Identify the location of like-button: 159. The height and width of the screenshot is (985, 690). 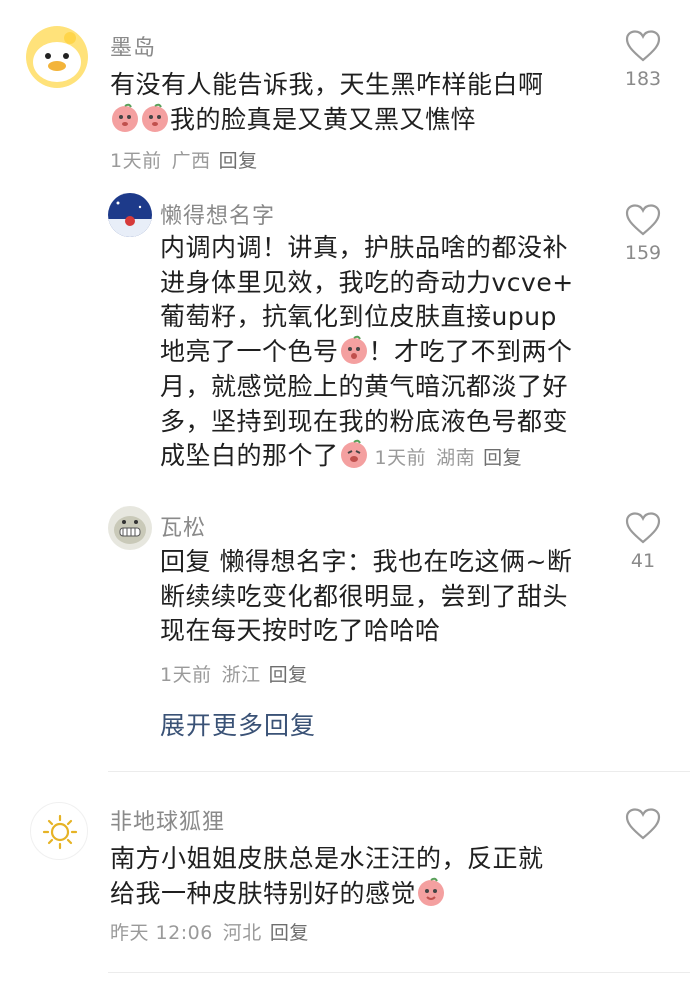
(643, 234).